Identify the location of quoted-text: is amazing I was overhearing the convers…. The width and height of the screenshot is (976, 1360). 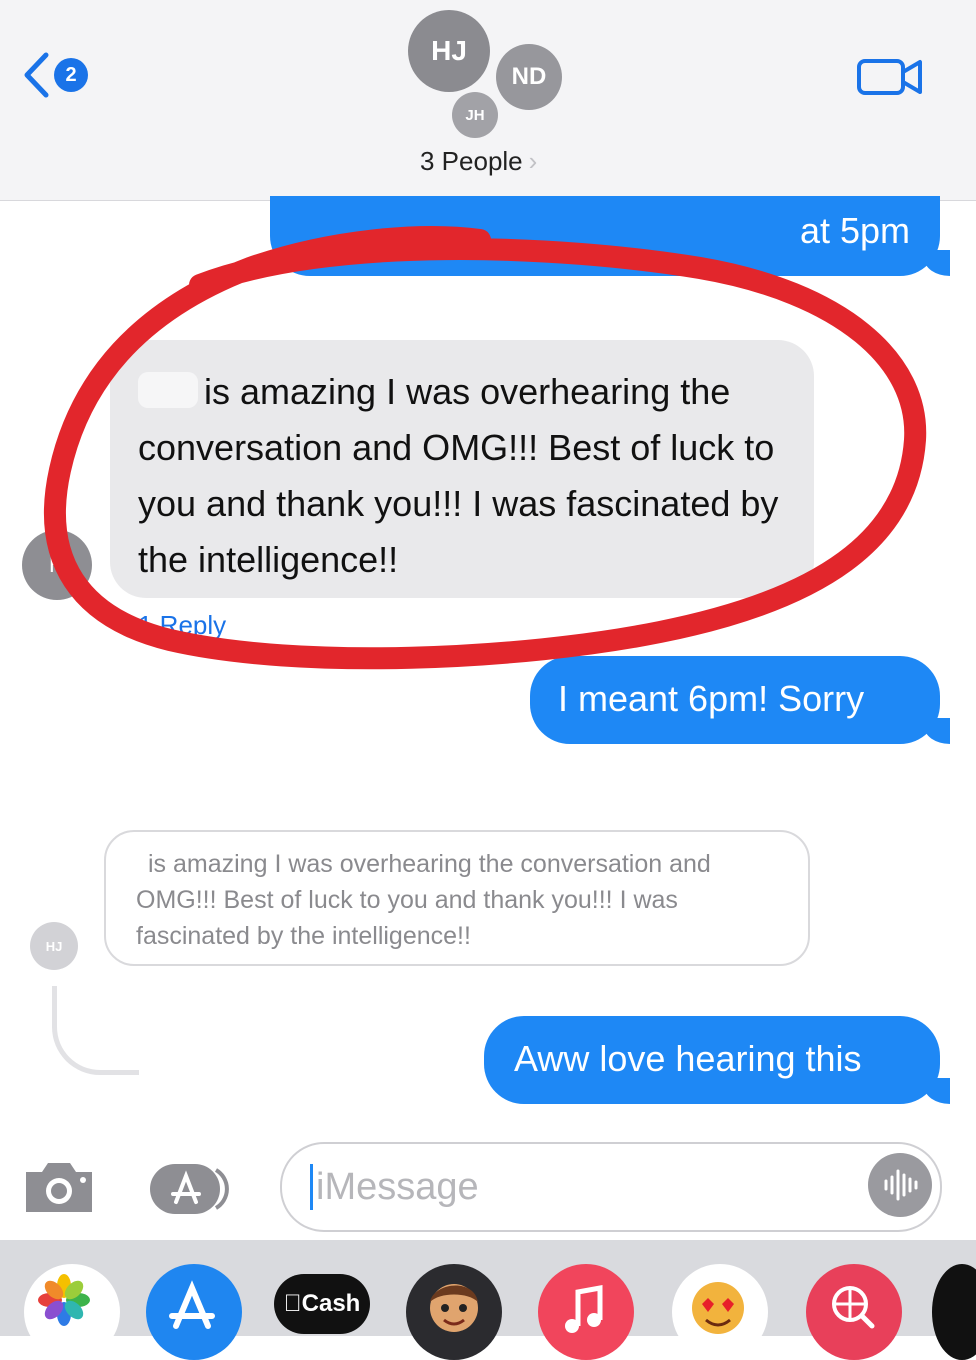
(461, 900).